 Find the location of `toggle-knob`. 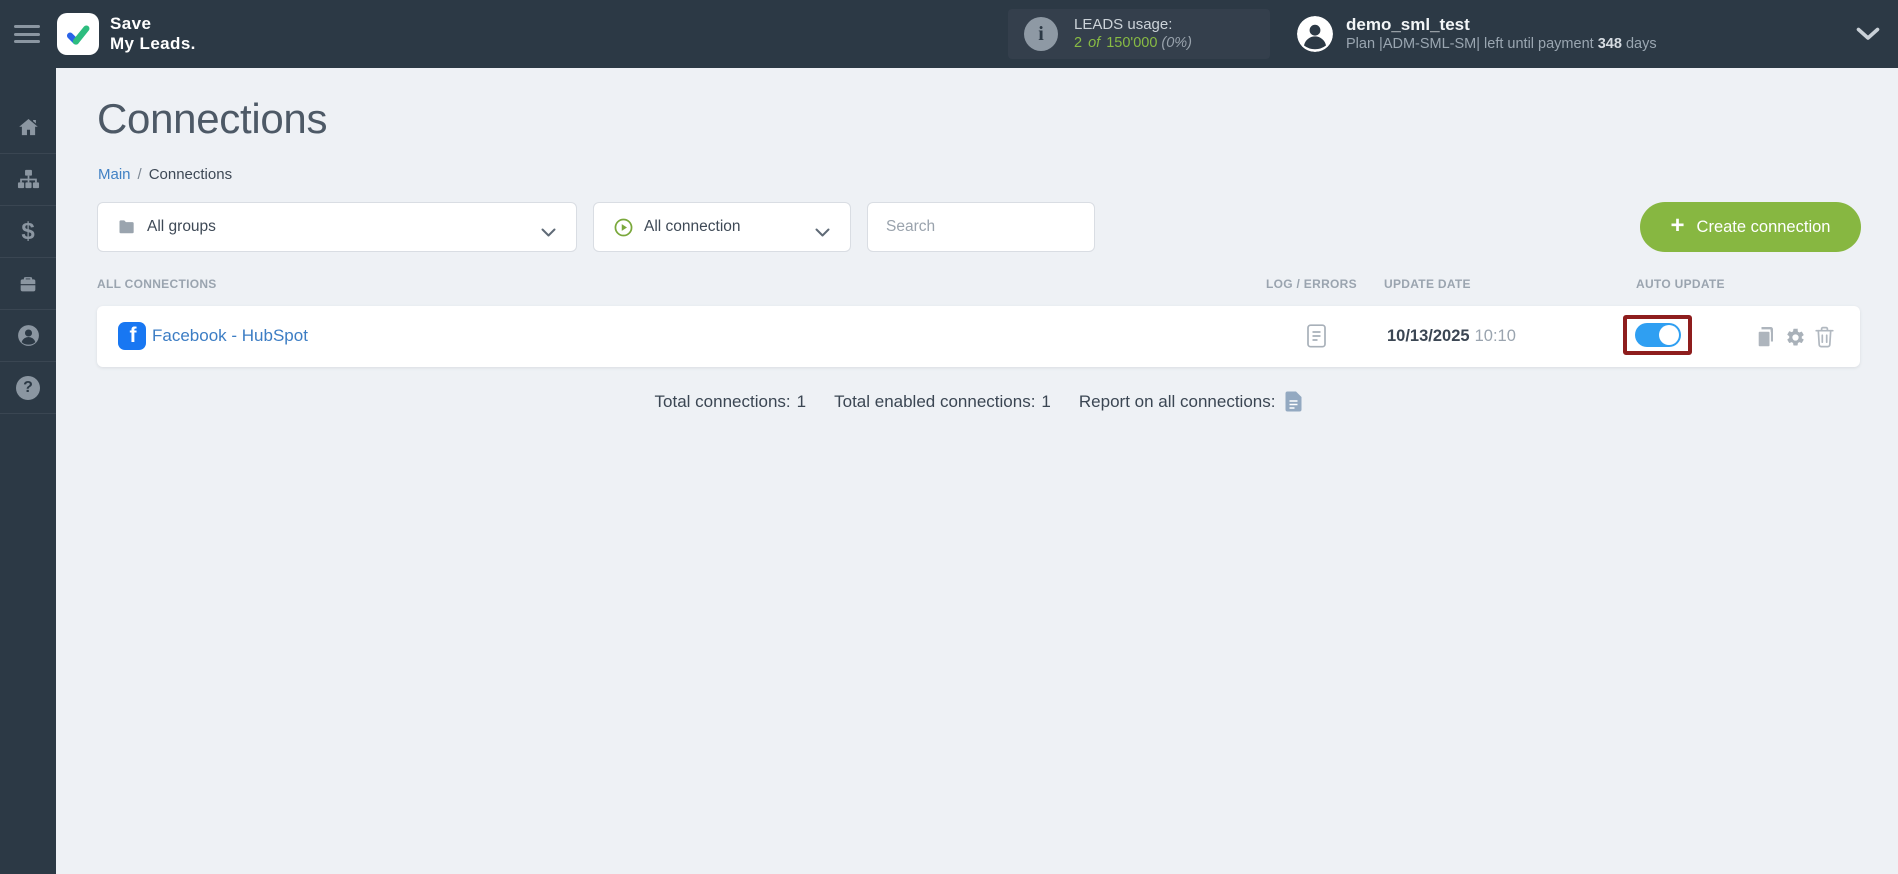

toggle-knob is located at coordinates (1668, 335).